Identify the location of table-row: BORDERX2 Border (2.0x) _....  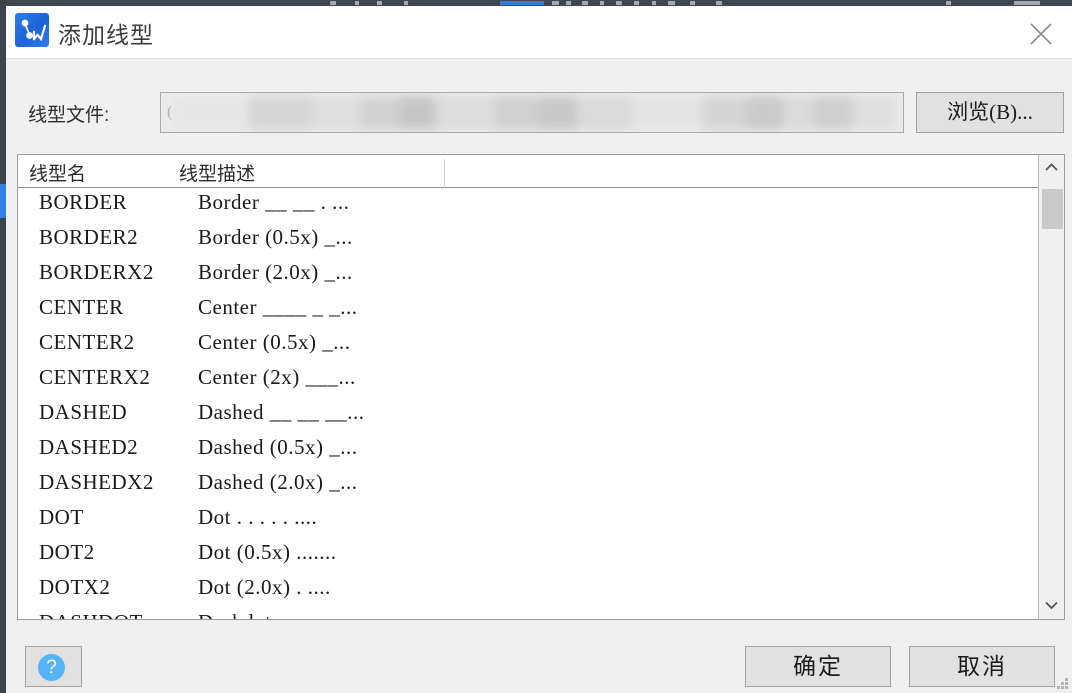
(528, 276).